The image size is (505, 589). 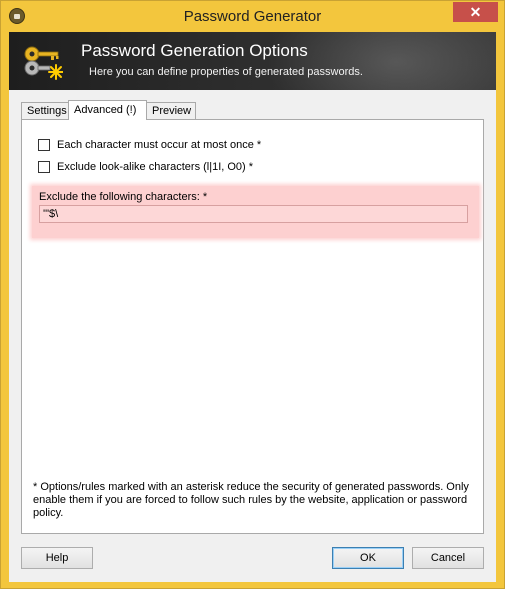 I want to click on each-char-once-checkbox, so click(x=44, y=145).